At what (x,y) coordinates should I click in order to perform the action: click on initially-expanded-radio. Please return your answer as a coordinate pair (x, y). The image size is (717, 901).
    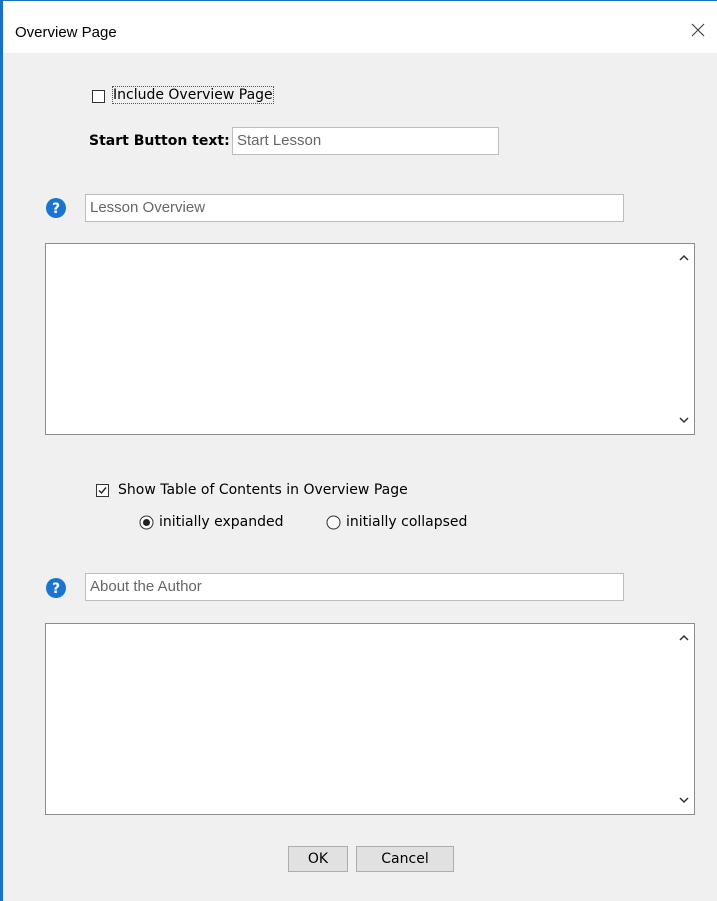
    Looking at the image, I should click on (146, 522).